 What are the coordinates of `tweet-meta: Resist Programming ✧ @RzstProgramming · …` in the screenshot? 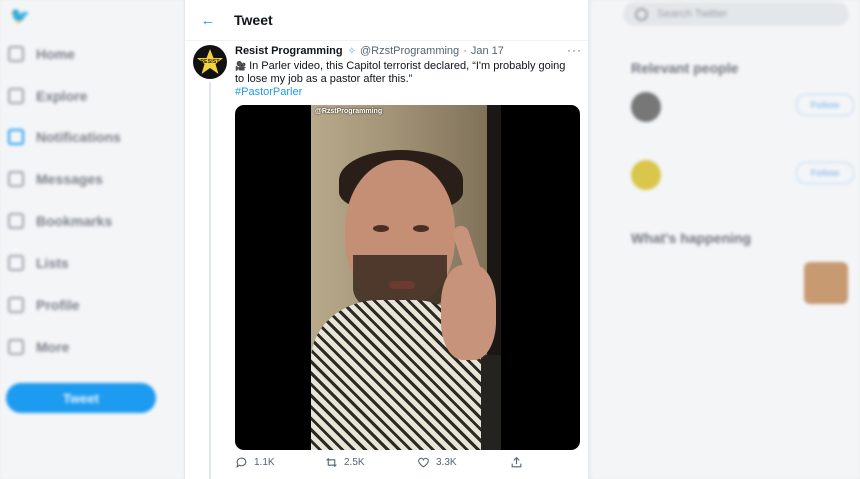 It's located at (369, 51).